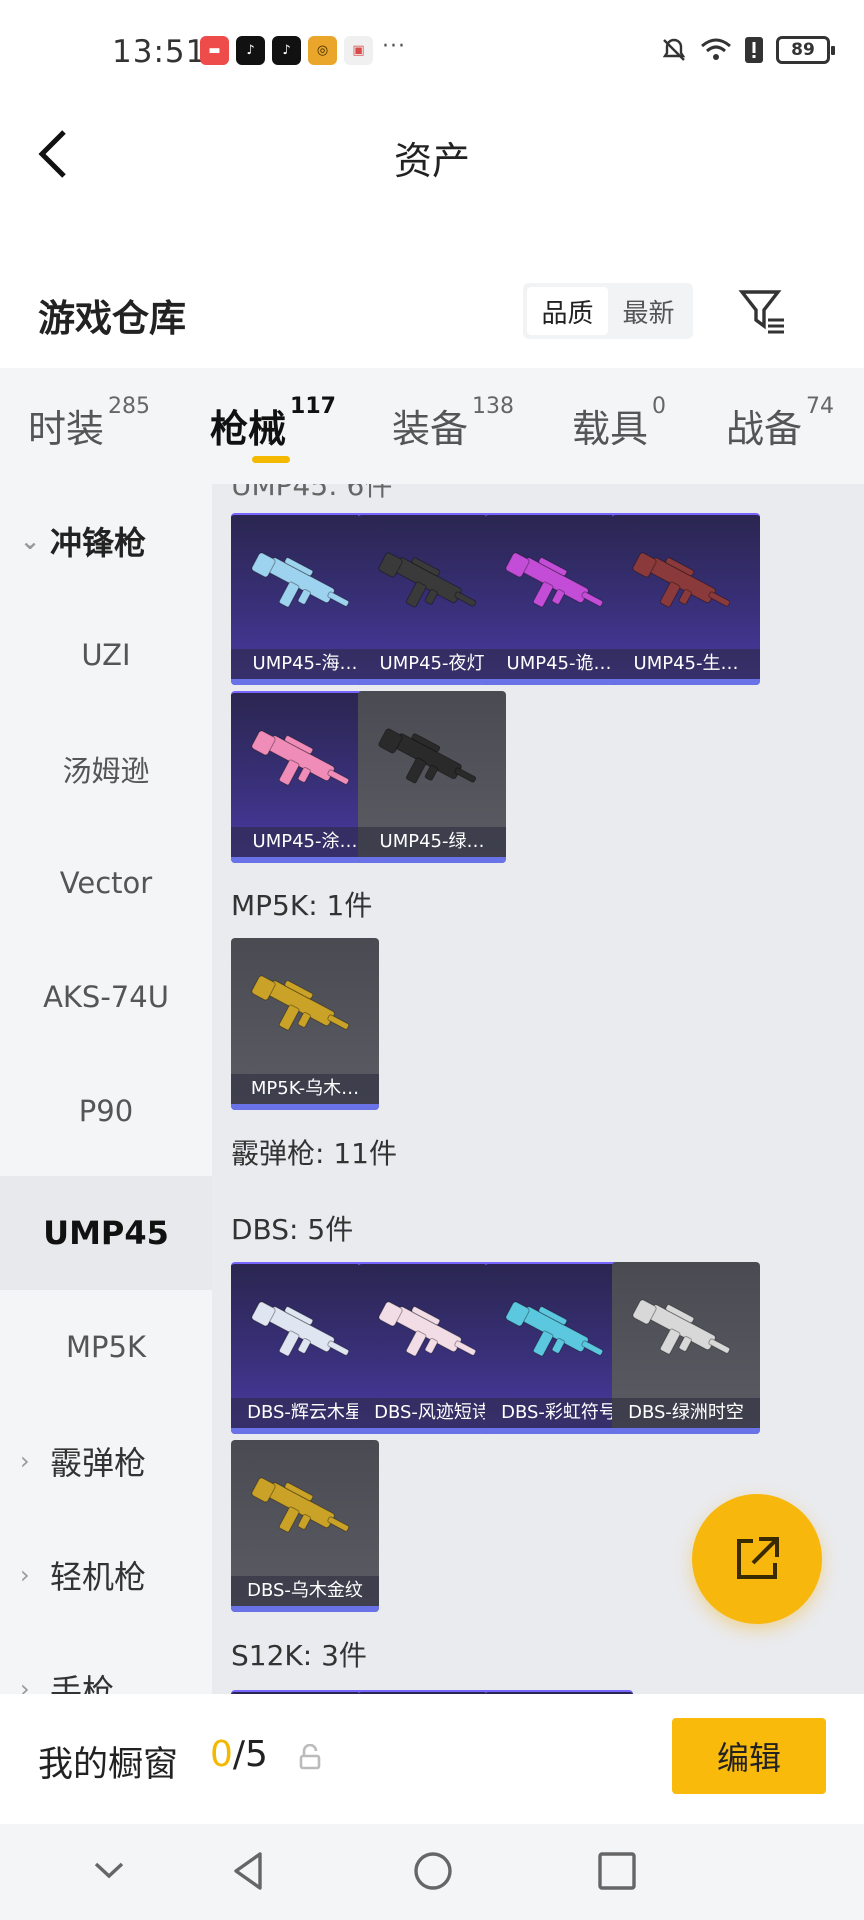  I want to click on weapon-card: DBS-乌木金纹, so click(305, 1526).